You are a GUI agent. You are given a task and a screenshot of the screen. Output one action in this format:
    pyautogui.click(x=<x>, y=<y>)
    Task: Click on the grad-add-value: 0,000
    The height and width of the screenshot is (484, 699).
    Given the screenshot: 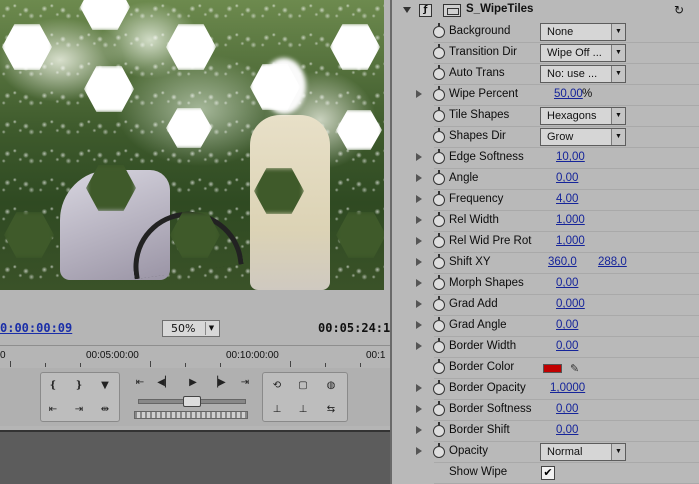 What is the action you would take?
    pyautogui.click(x=570, y=304)
    